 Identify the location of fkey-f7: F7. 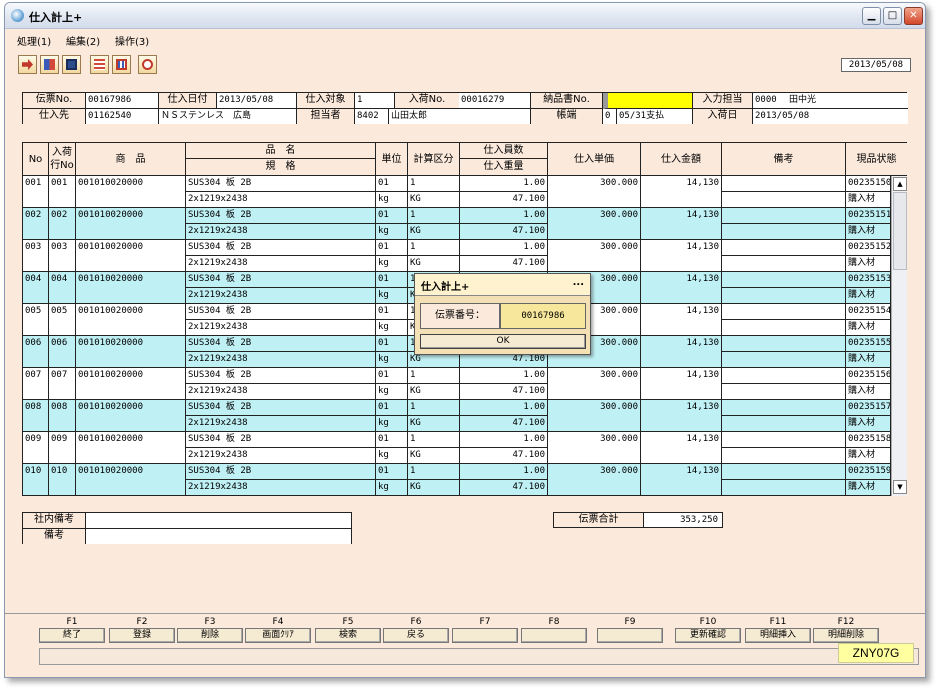
(485, 629).